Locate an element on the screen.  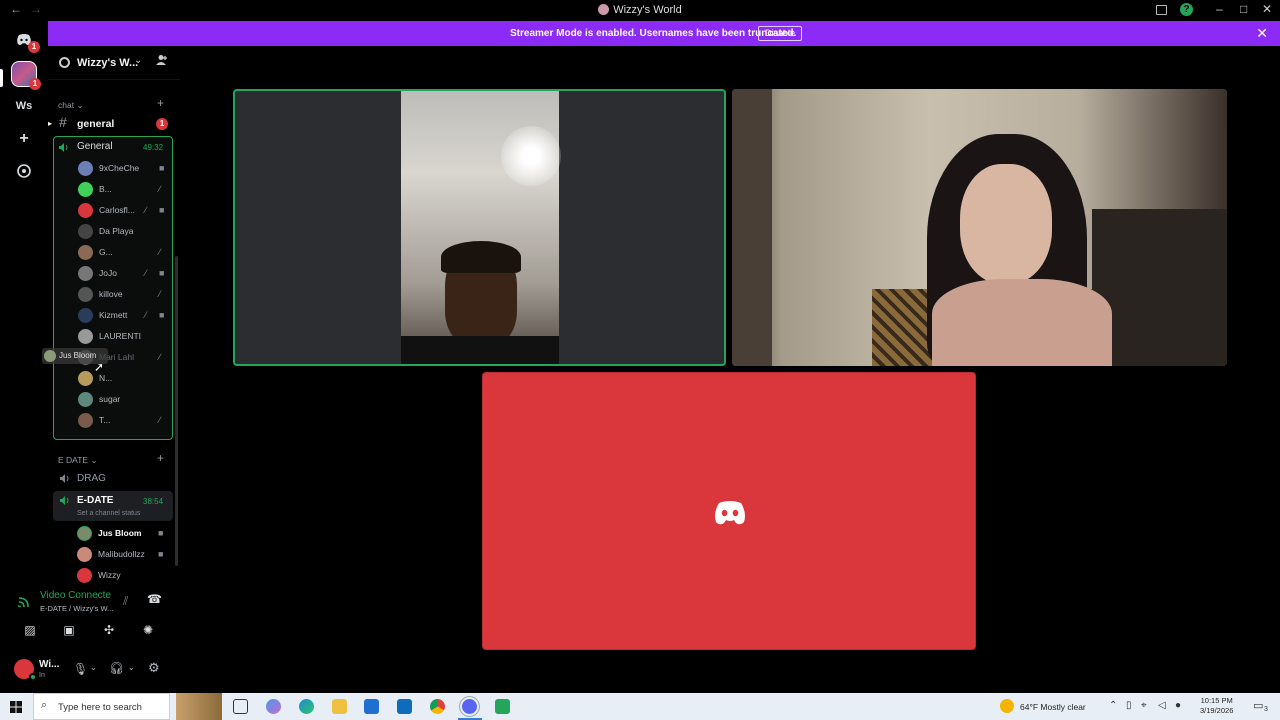
taskbar-search: ⌕ Type here to search is located at coordinates (101, 706).